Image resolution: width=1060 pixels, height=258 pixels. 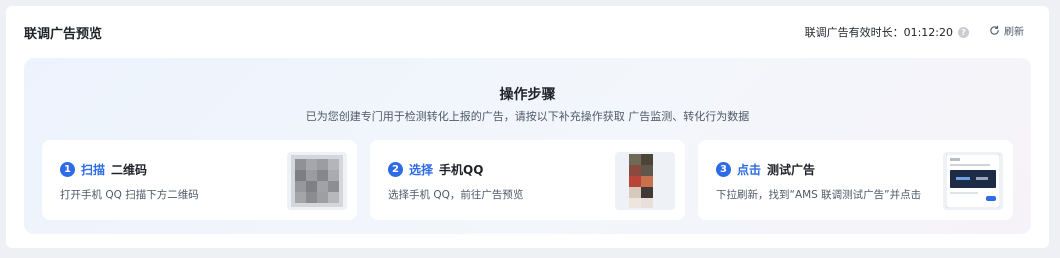 What do you see at coordinates (93, 170) in the screenshot?
I see `step-verb: 扫描` at bounding box center [93, 170].